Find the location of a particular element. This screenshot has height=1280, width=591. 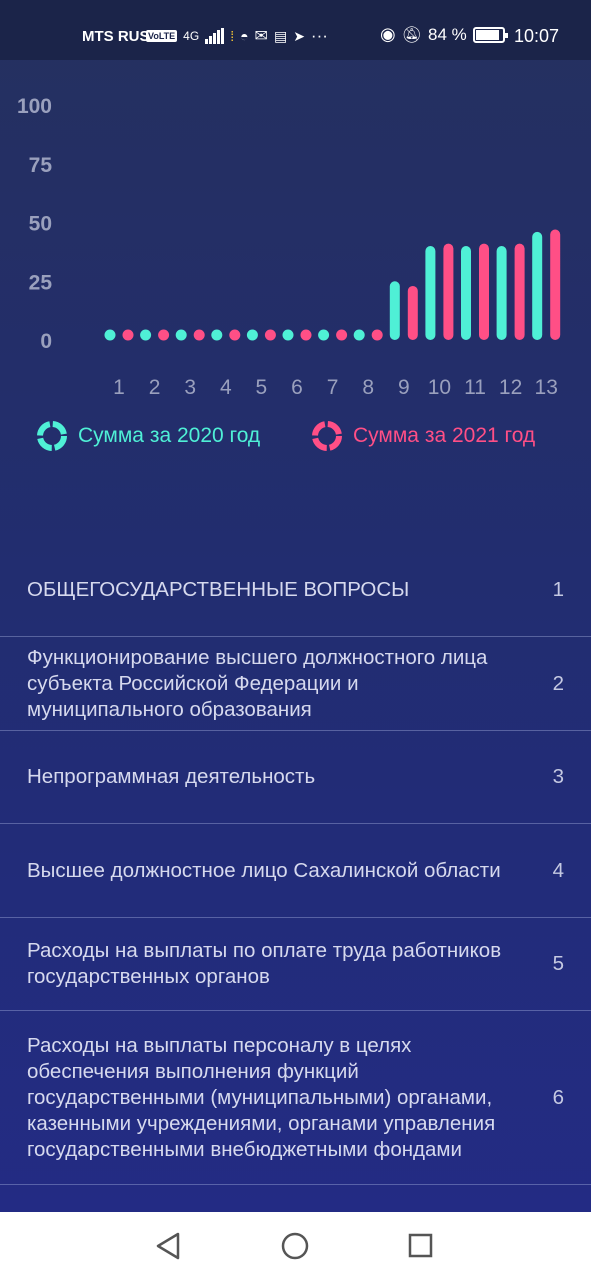

legend-item-2021: Сумма за 2021 год is located at coordinates (423, 436).